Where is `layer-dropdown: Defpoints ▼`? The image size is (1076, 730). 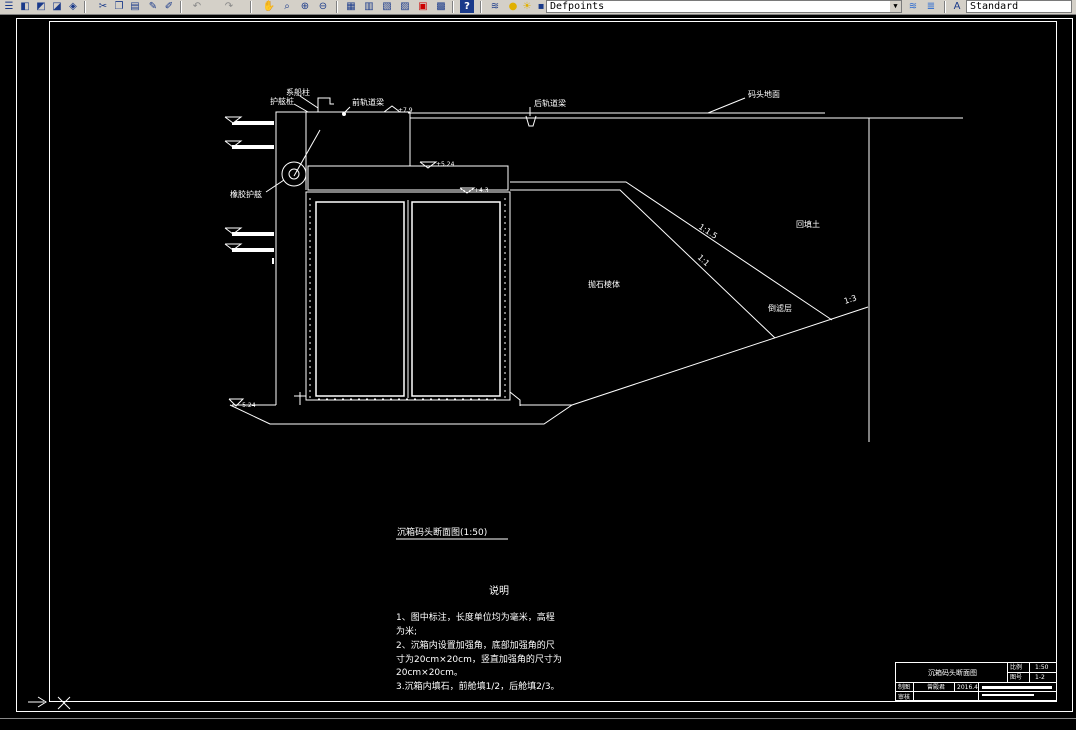 layer-dropdown: Defpoints ▼ is located at coordinates (724, 6).